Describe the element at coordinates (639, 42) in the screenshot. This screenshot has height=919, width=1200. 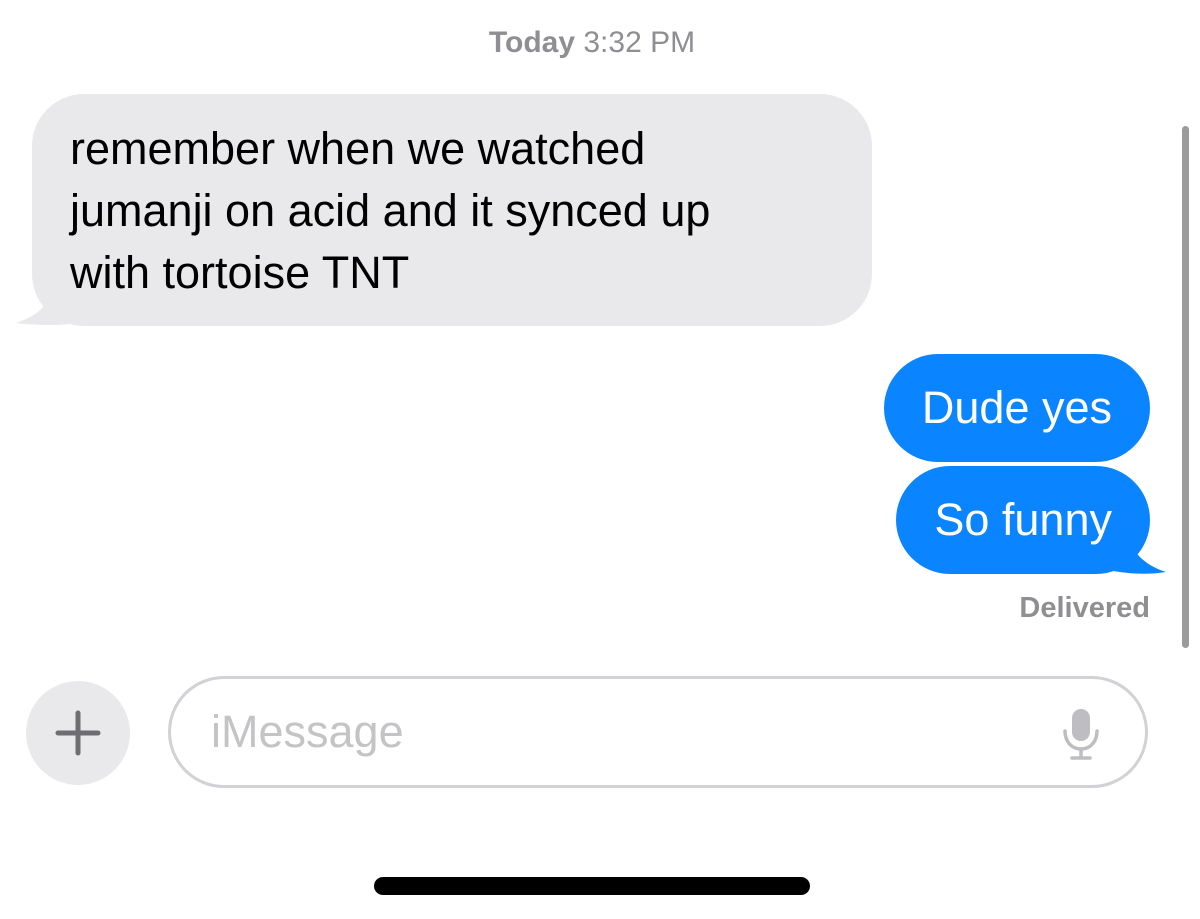
I see `timestamp-time: 3:32 PM` at that location.